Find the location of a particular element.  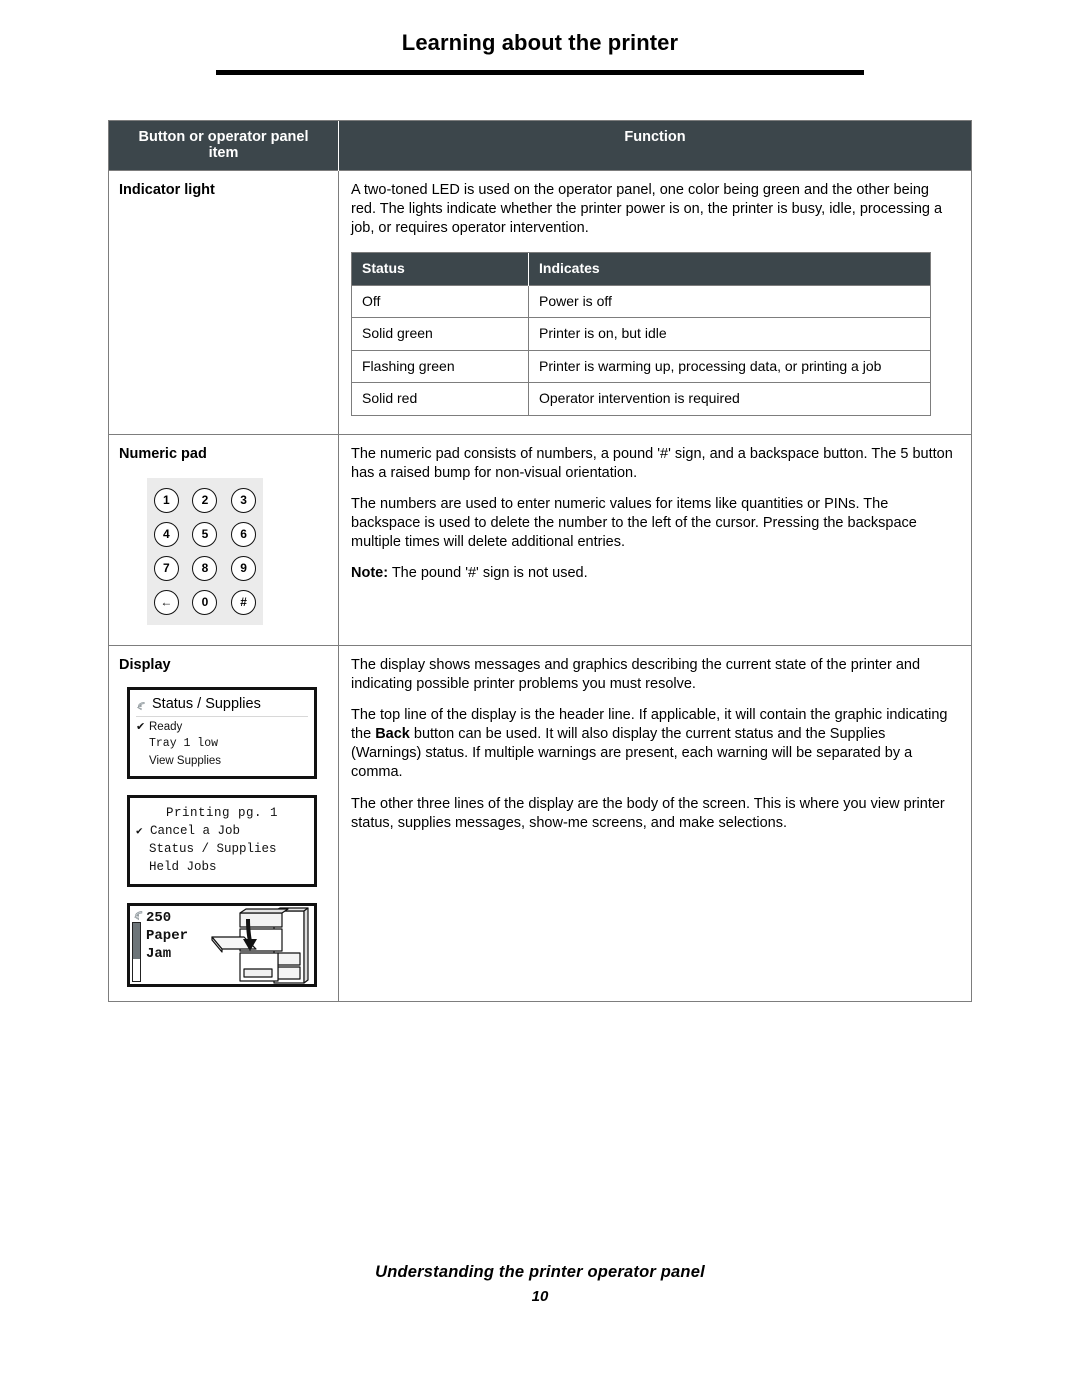

status-table-header-row: Status Indicates is located at coordinates (641, 269).